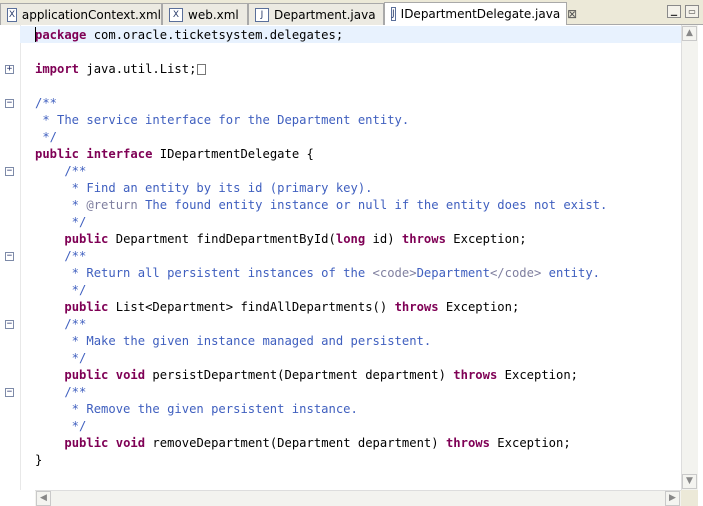 Image resolution: width=703 pixels, height=506 pixels. What do you see at coordinates (196, 409) in the screenshot?
I see `javadoc-line: * Remove the given persistent instance.` at bounding box center [196, 409].